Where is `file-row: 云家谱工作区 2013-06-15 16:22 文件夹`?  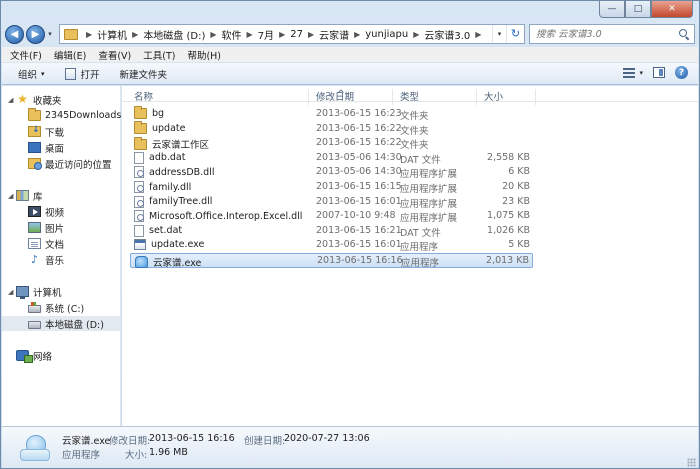 file-row: 云家谱工作区 2013-06-15 16:22 文件夹 is located at coordinates (331, 143).